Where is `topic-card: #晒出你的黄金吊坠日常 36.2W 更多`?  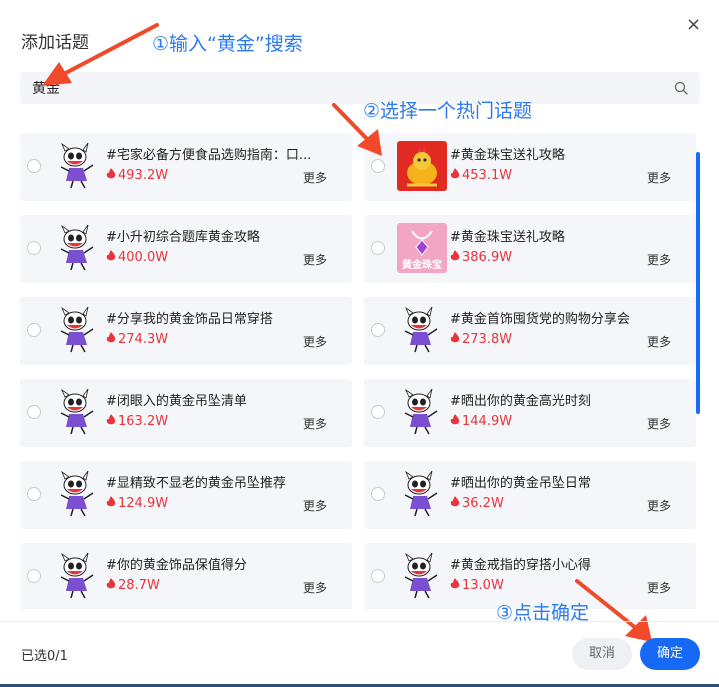
topic-card: #晒出你的黄金吊坠日常 36.2W 更多 is located at coordinates (530, 495).